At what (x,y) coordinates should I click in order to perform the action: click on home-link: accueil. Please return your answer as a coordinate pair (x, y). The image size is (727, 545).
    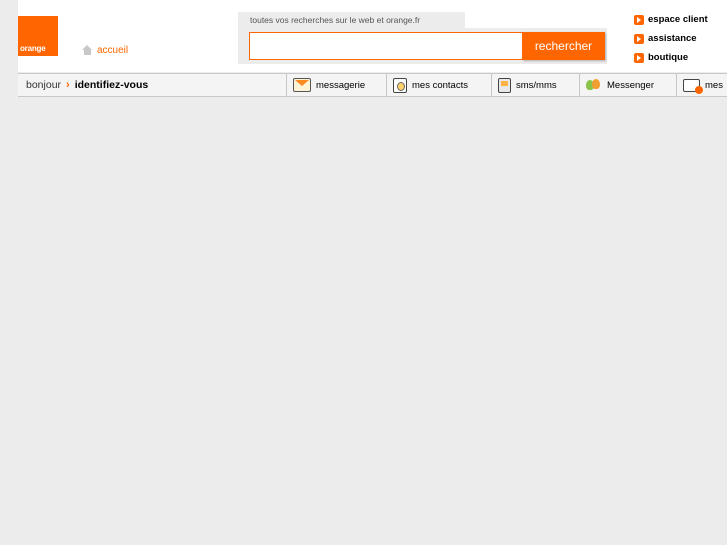
    Looking at the image, I should click on (105, 50).